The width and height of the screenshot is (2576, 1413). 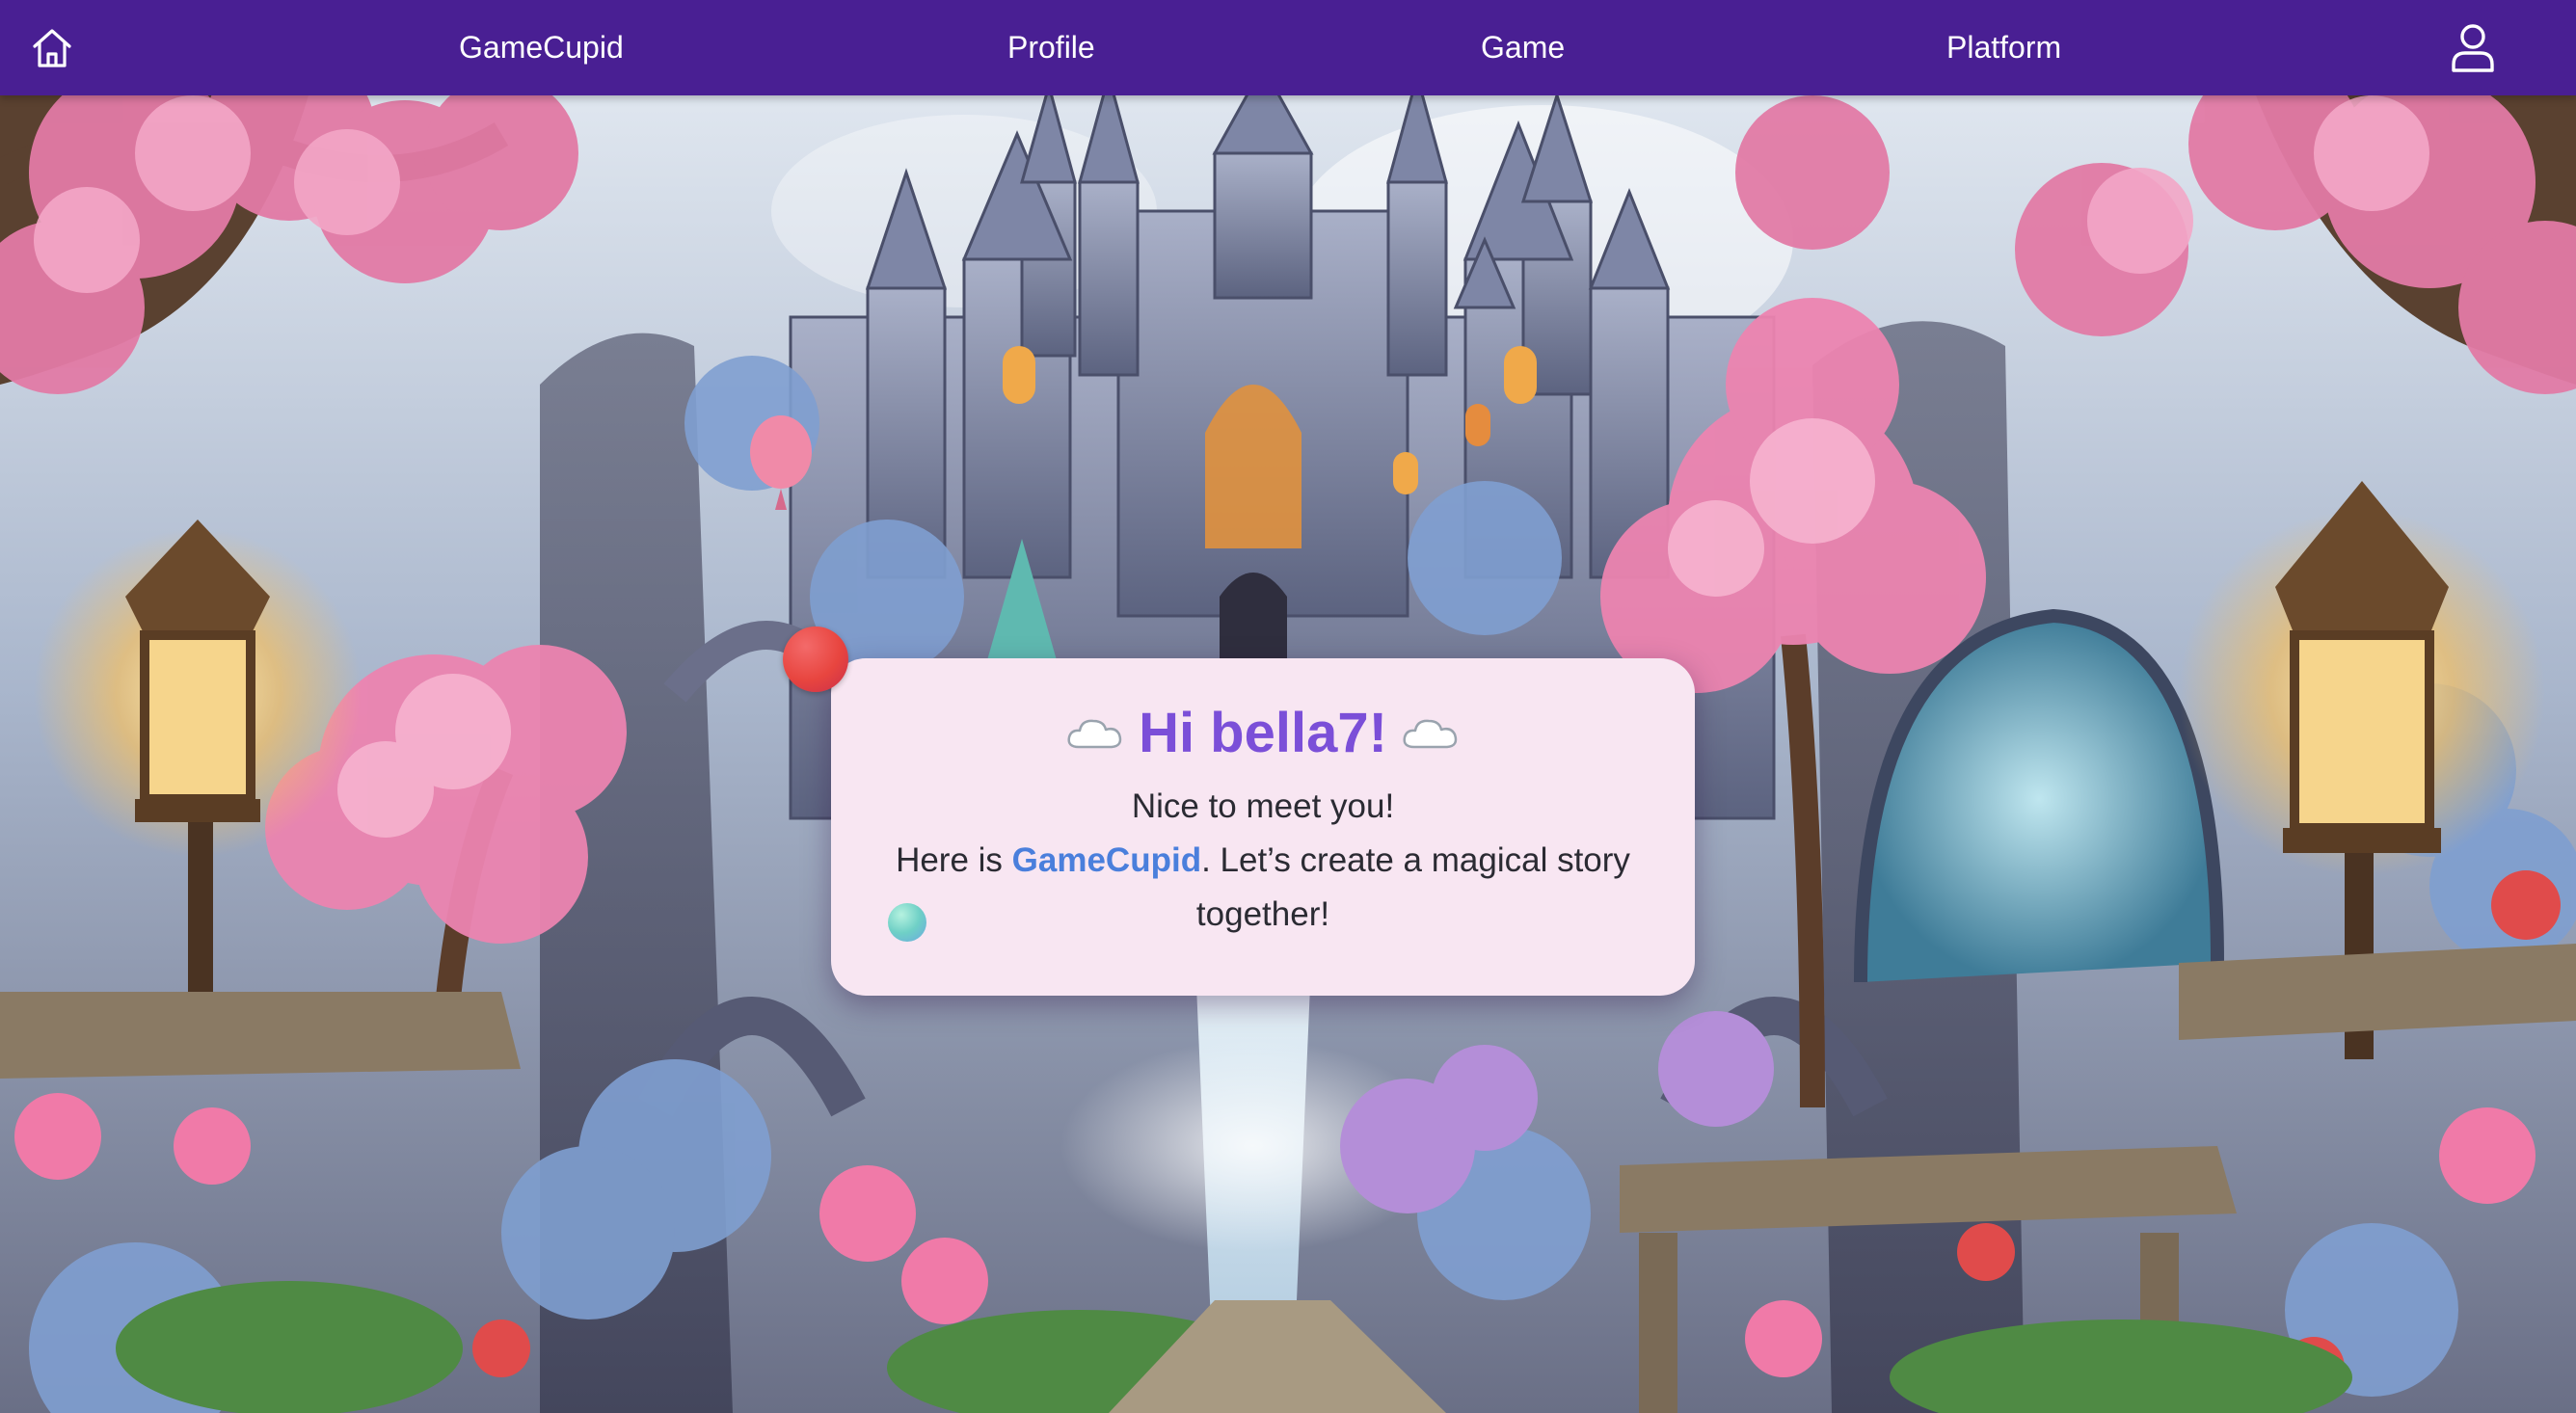 What do you see at coordinates (1106, 860) in the screenshot?
I see `brand-highlight: GameCupid` at bounding box center [1106, 860].